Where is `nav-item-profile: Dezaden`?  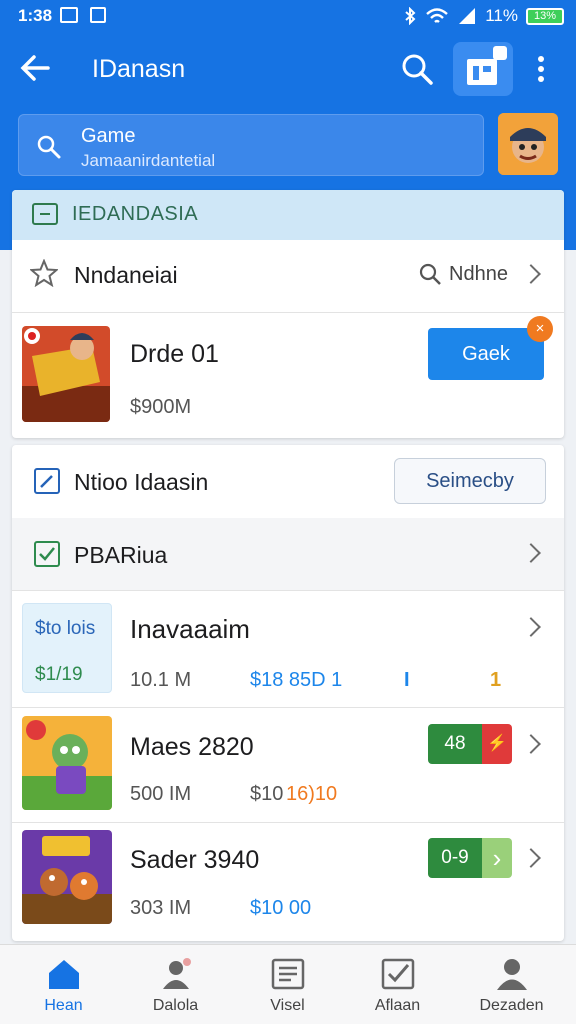 nav-item-profile: Dezaden is located at coordinates (511, 984).